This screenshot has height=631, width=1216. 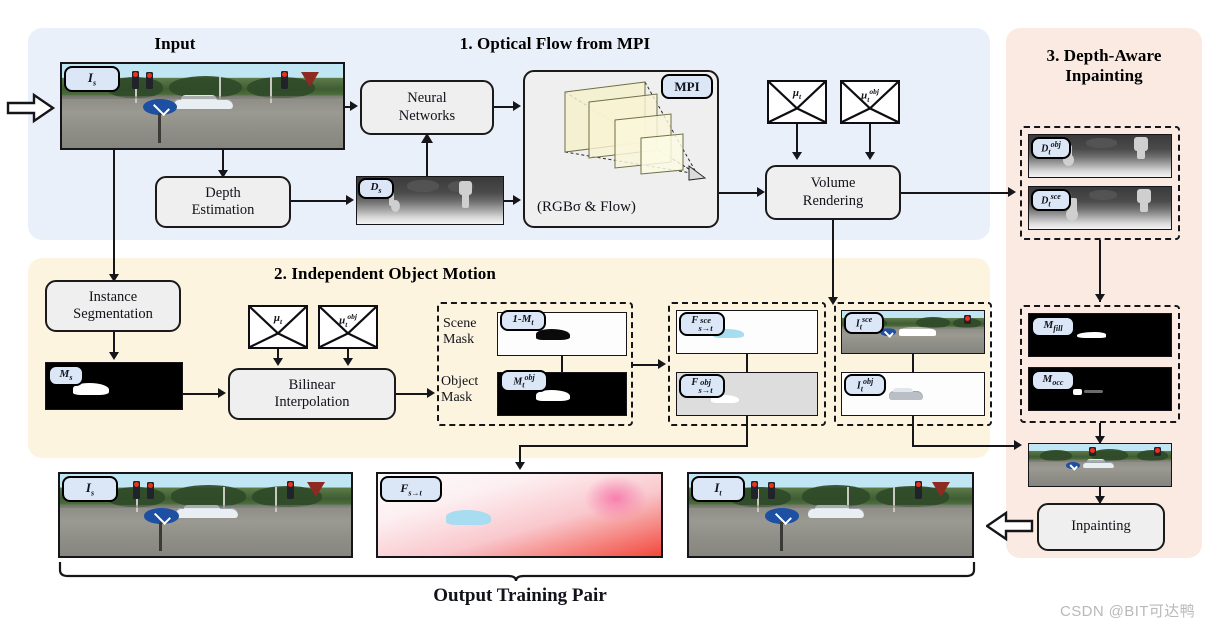 I want to click on arrow-muobj2-to-bilinear, so click(x=348, y=362).